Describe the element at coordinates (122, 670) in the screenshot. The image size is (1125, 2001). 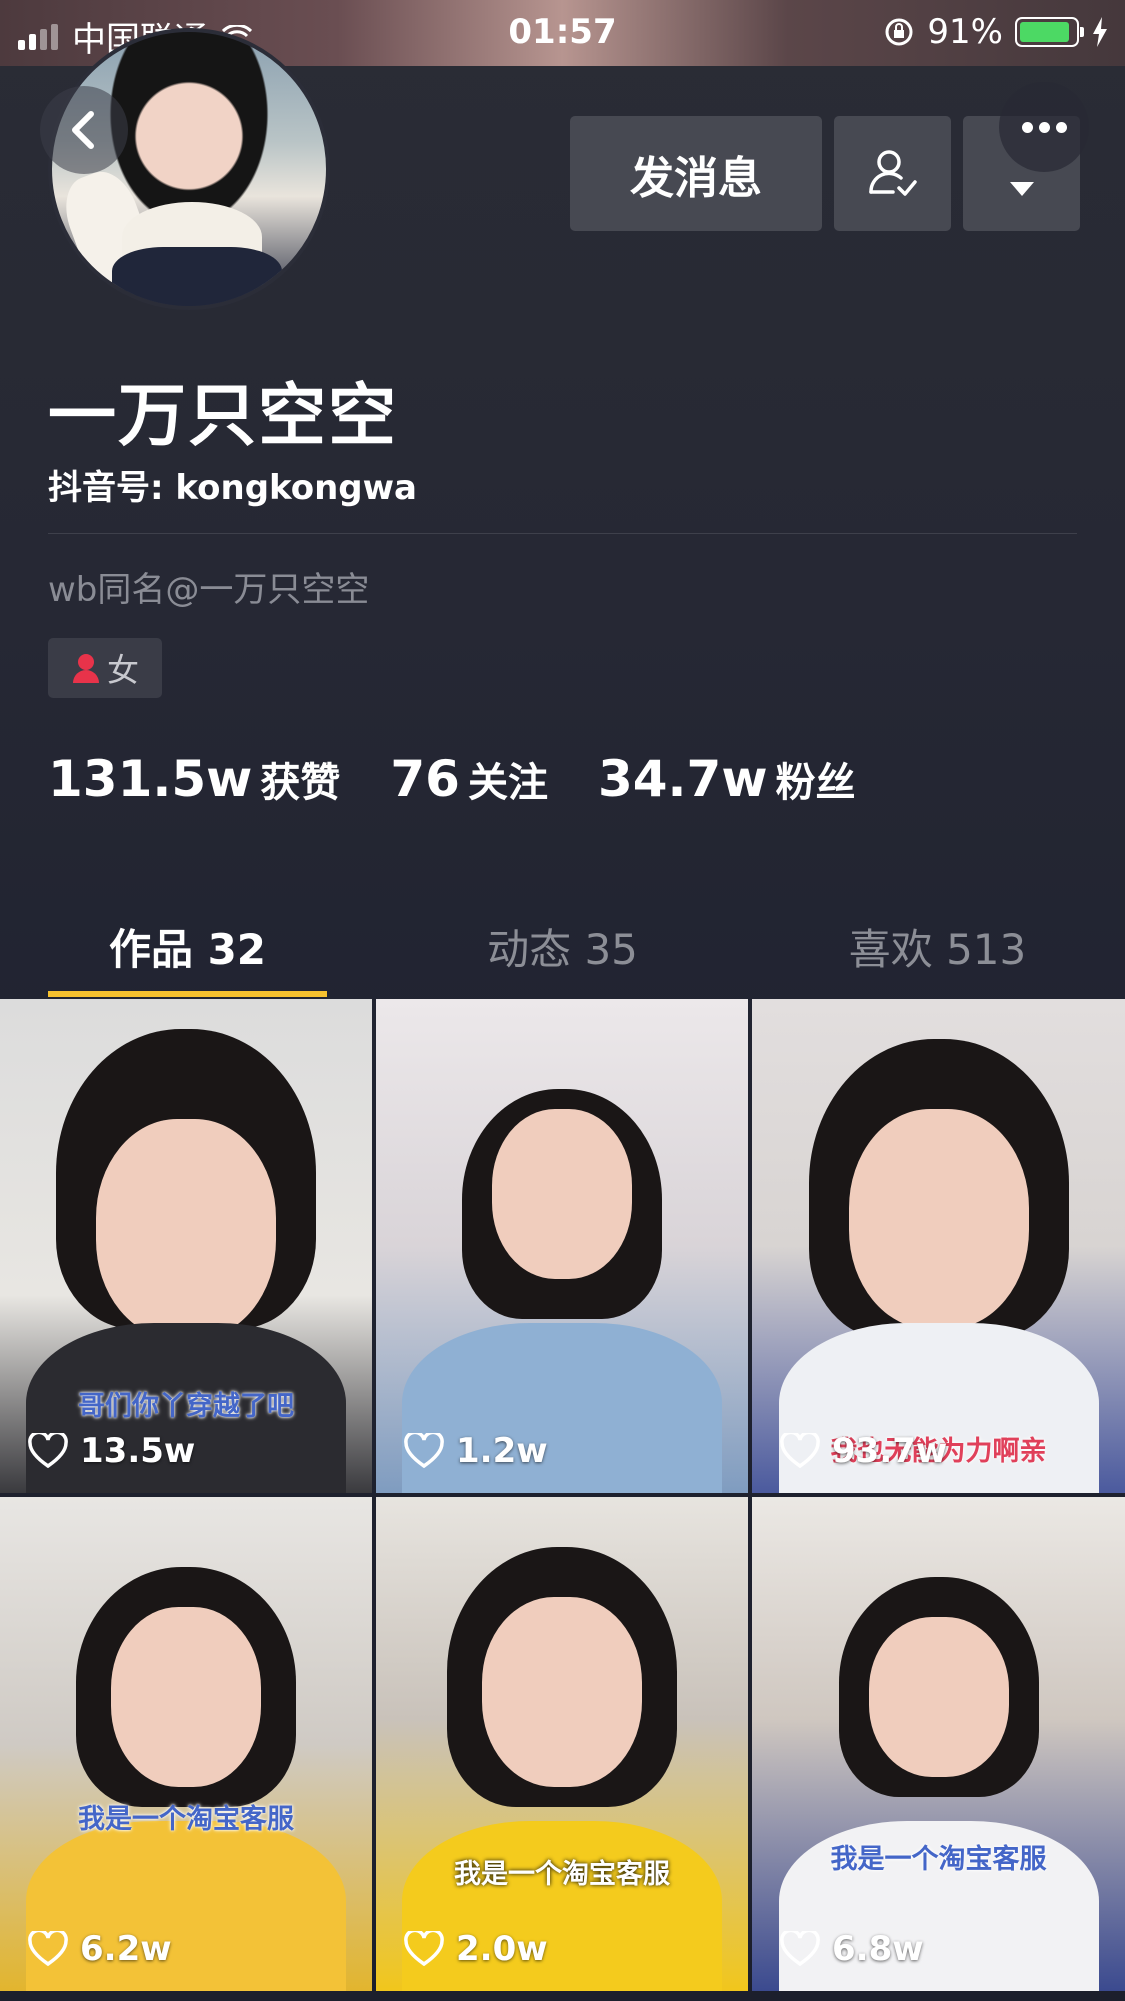
I see `gender-label: 女` at that location.